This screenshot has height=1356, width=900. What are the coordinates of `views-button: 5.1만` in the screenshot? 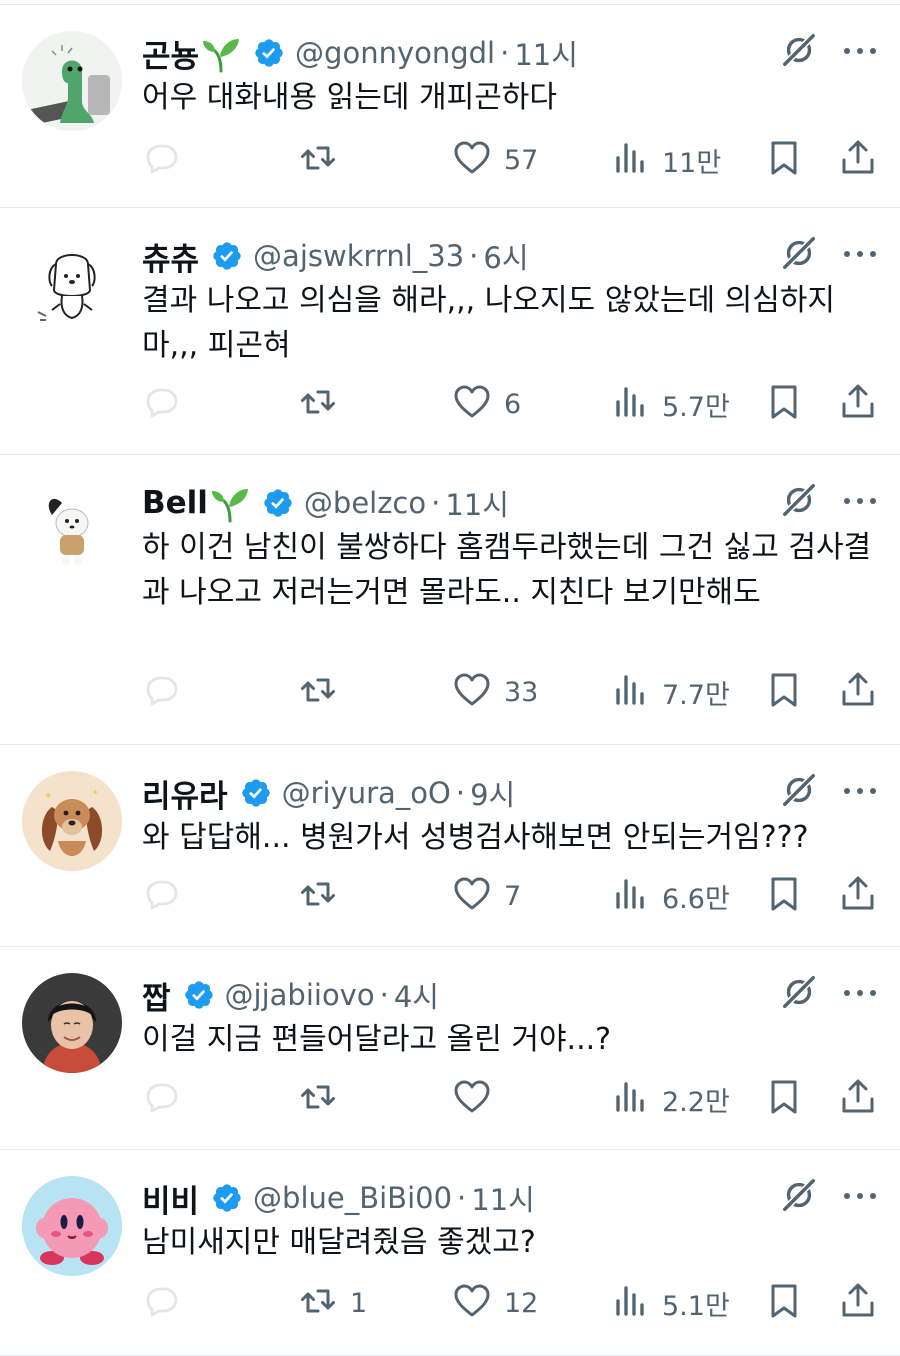 It's located at (670, 1303).